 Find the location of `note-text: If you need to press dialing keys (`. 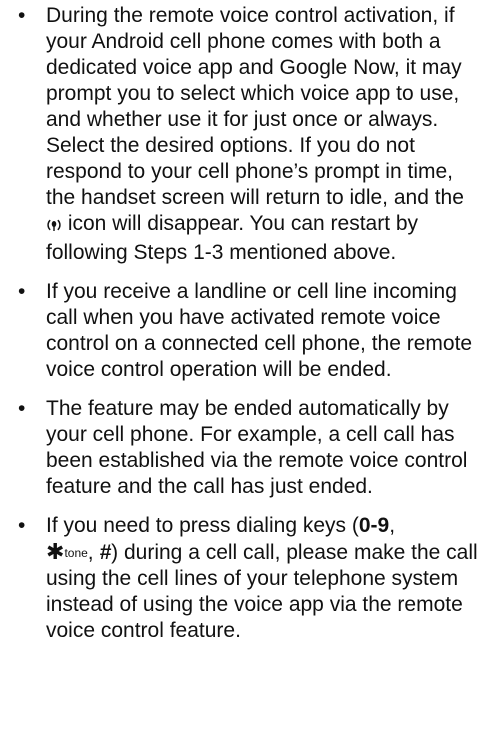

note-text: If you need to press dialing keys ( is located at coordinates (202, 525).